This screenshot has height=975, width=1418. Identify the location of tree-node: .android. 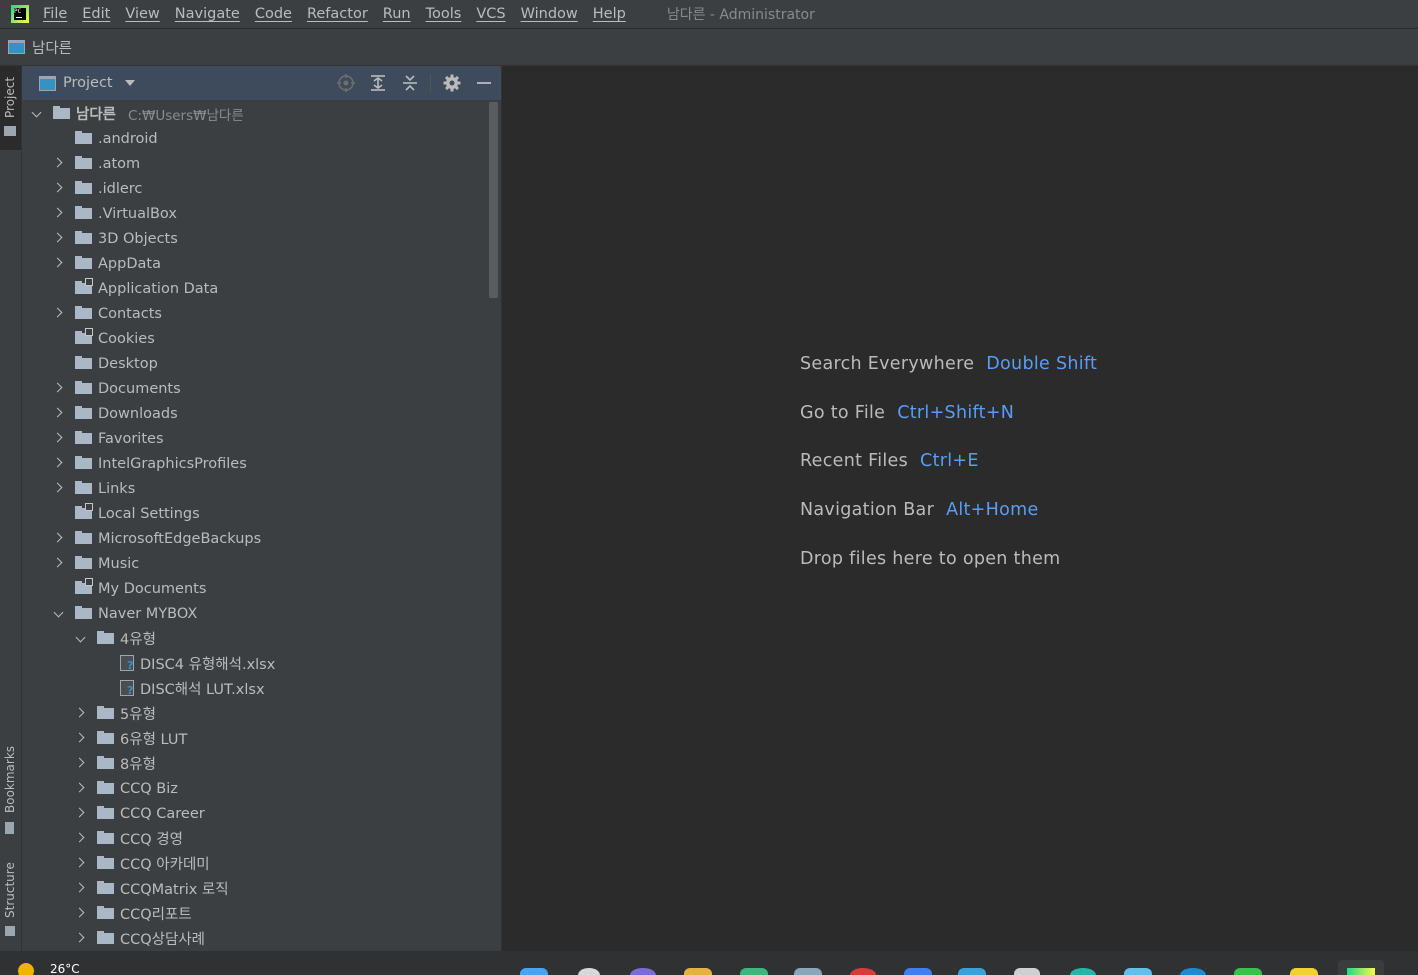
(255, 138).